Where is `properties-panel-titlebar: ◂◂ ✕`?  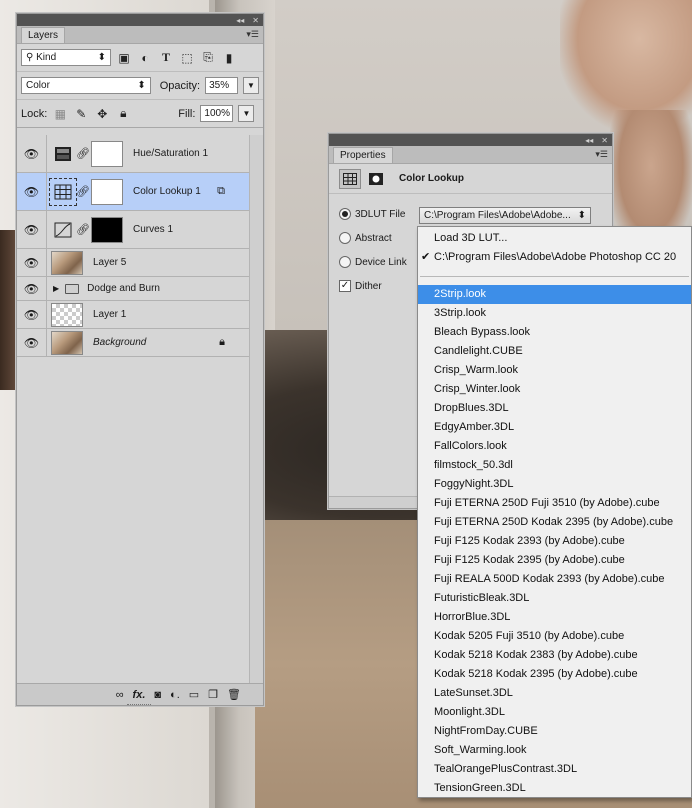 properties-panel-titlebar: ◂◂ ✕ is located at coordinates (470, 140).